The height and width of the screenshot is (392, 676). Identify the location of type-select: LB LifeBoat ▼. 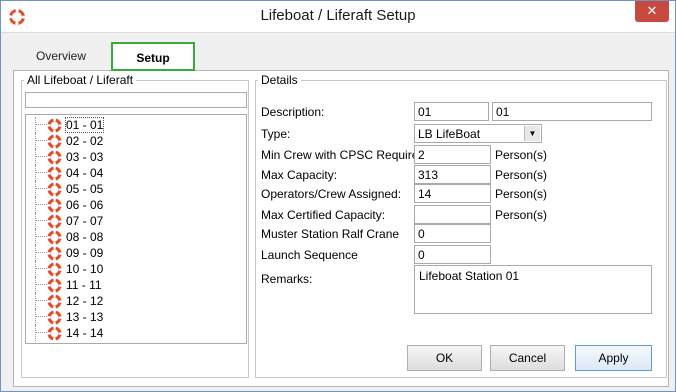
(478, 133).